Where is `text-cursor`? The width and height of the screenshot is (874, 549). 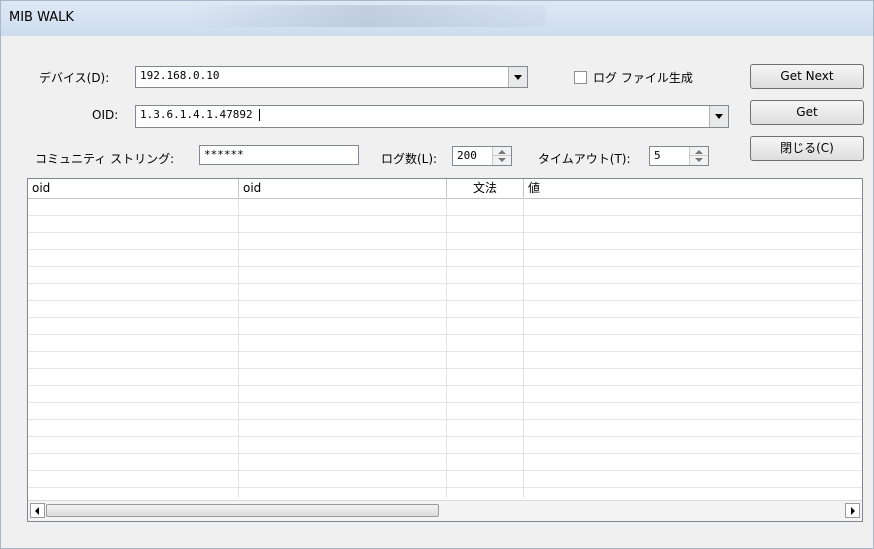
text-cursor is located at coordinates (260, 115).